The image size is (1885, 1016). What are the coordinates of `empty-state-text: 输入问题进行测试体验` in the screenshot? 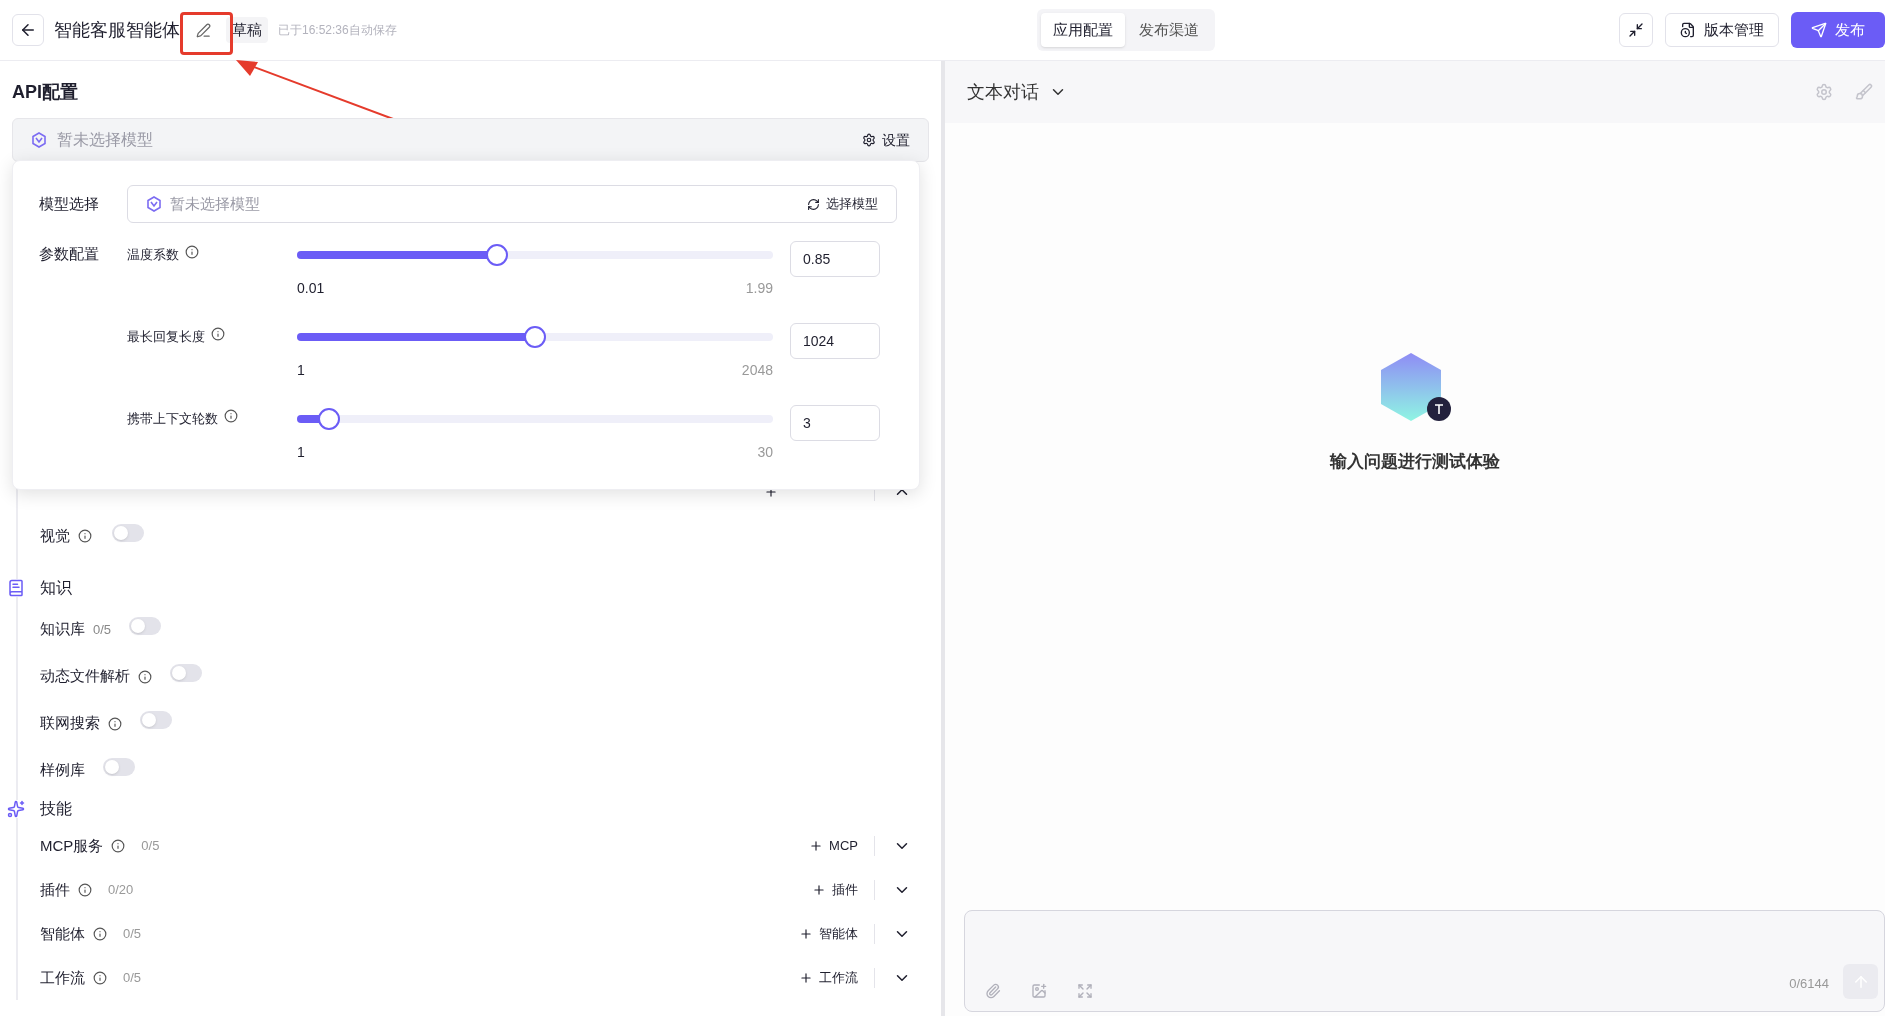 It's located at (1415, 462).